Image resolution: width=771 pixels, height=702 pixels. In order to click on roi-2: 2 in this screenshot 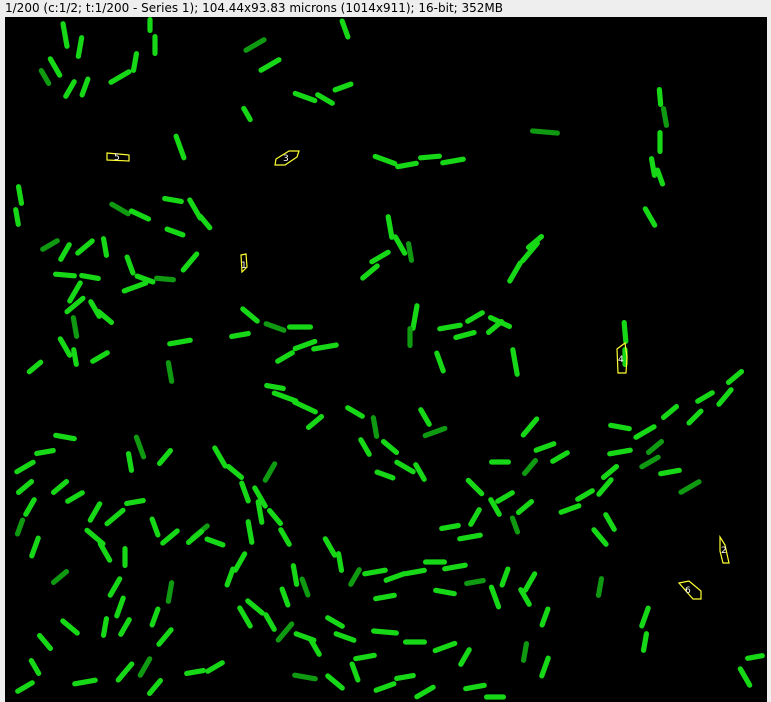, I will do `click(724, 549)`.